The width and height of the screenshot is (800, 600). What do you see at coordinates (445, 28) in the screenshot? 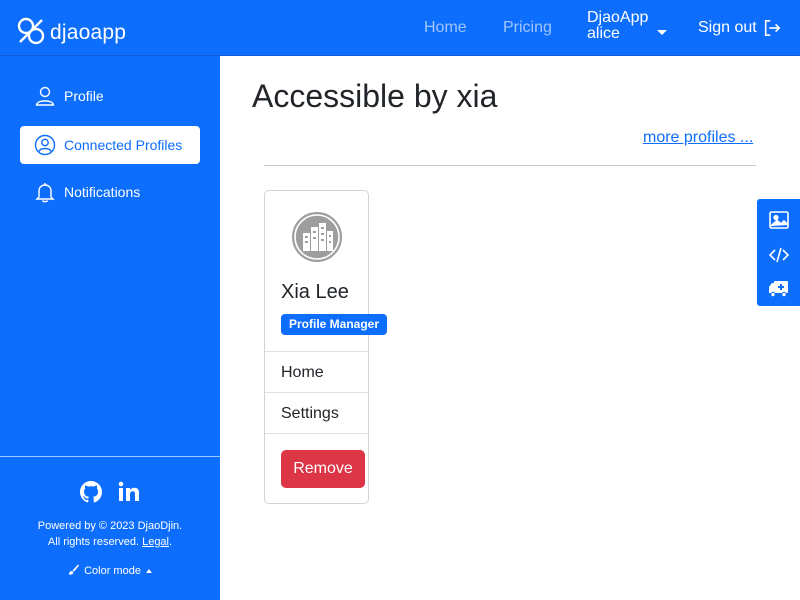
I see `nav-home-link: Home` at bounding box center [445, 28].